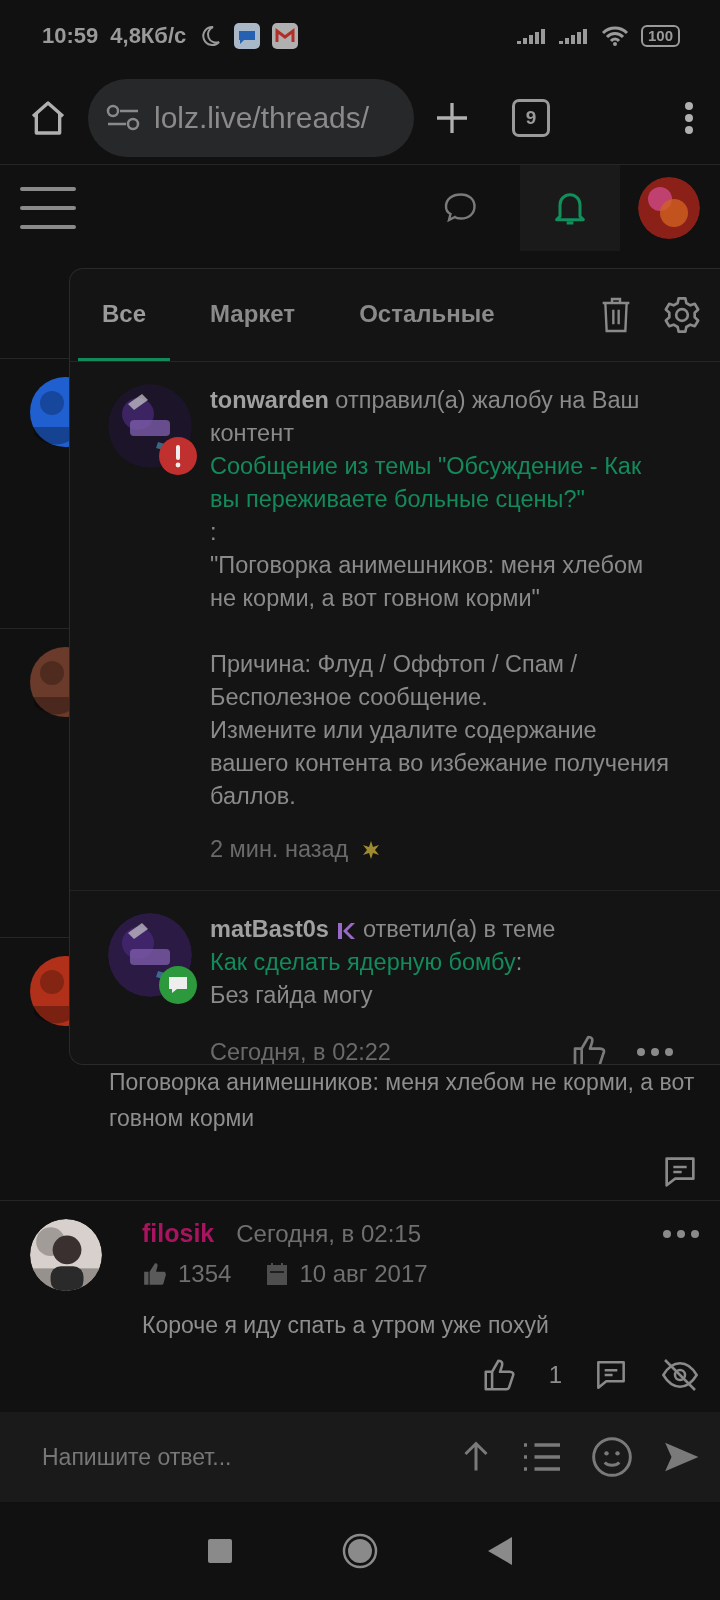 The height and width of the screenshot is (1600, 720). Describe the element at coordinates (427, 315) in the screenshot. I see `tab: Остальные` at that location.